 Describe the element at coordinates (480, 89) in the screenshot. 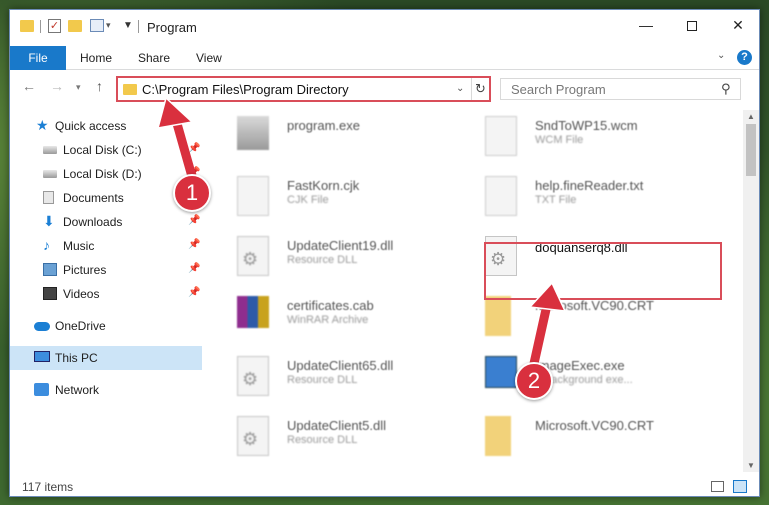

I see `refresh-icon: ↻` at that location.